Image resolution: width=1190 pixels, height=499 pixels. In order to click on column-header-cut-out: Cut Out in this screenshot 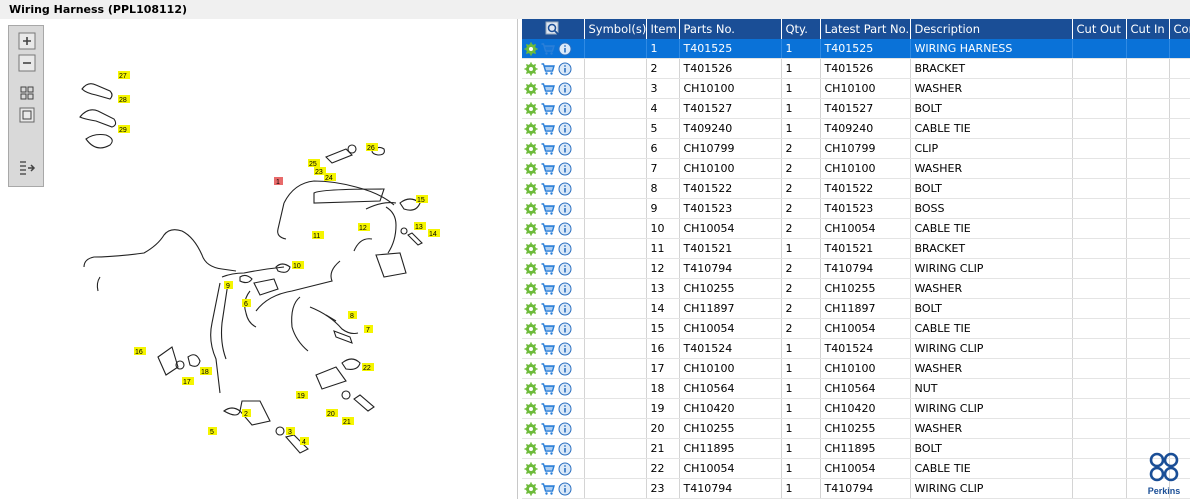, I will do `click(1099, 29)`.